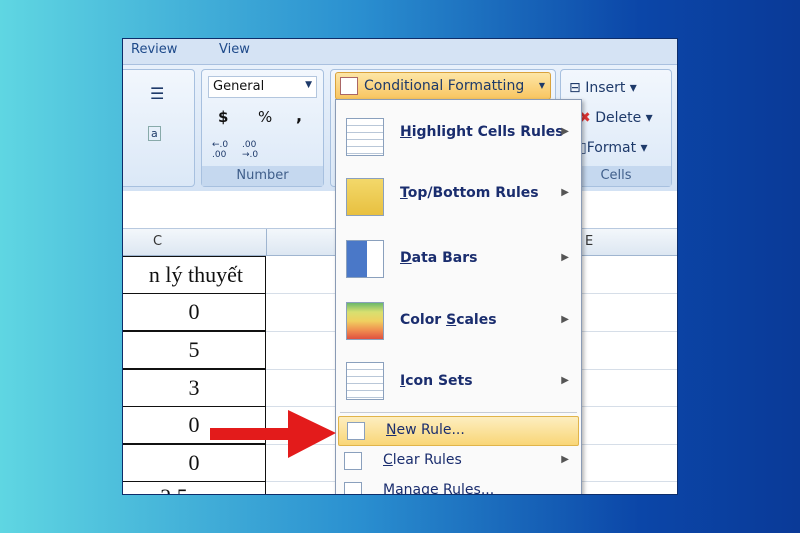 The image size is (800, 533). What do you see at coordinates (458, 265) in the screenshot?
I see `menu-item-data-bars: Data Bars ▶` at bounding box center [458, 265].